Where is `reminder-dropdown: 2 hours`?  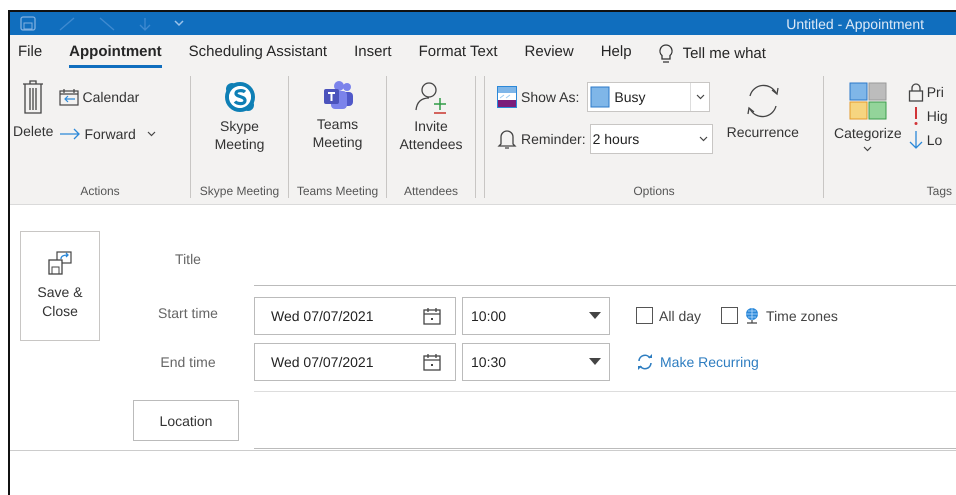
reminder-dropdown: 2 hours is located at coordinates (651, 139).